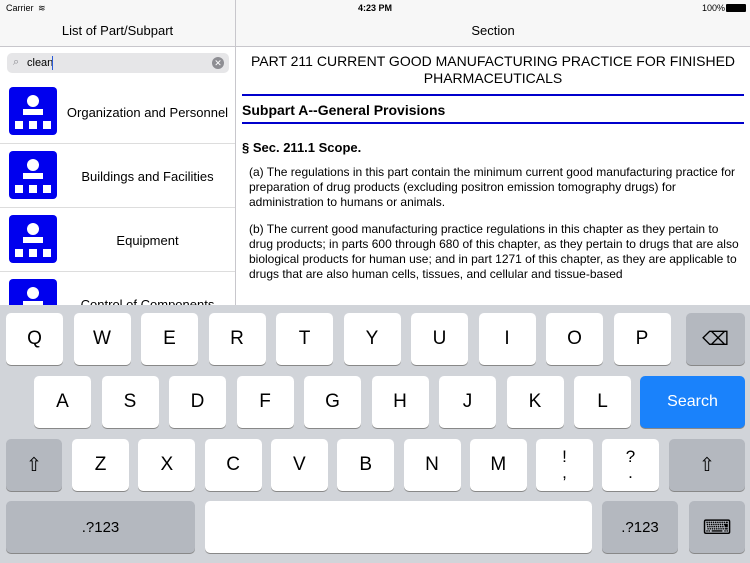 This screenshot has height=563, width=750. I want to click on key-s: S, so click(130, 402).